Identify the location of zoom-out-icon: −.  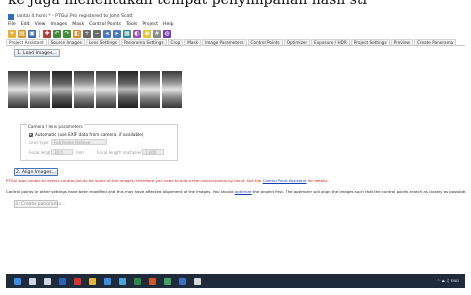
(97, 33).